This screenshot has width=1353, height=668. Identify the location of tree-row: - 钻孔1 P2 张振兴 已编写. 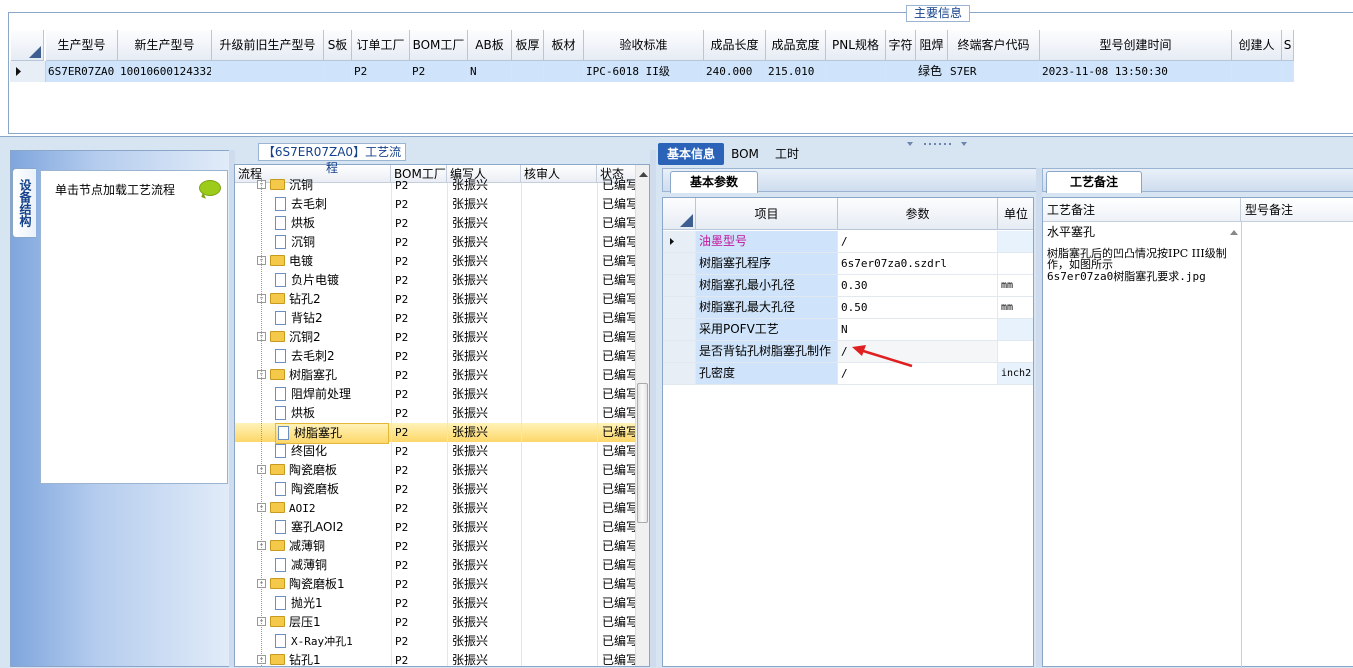
(435, 658).